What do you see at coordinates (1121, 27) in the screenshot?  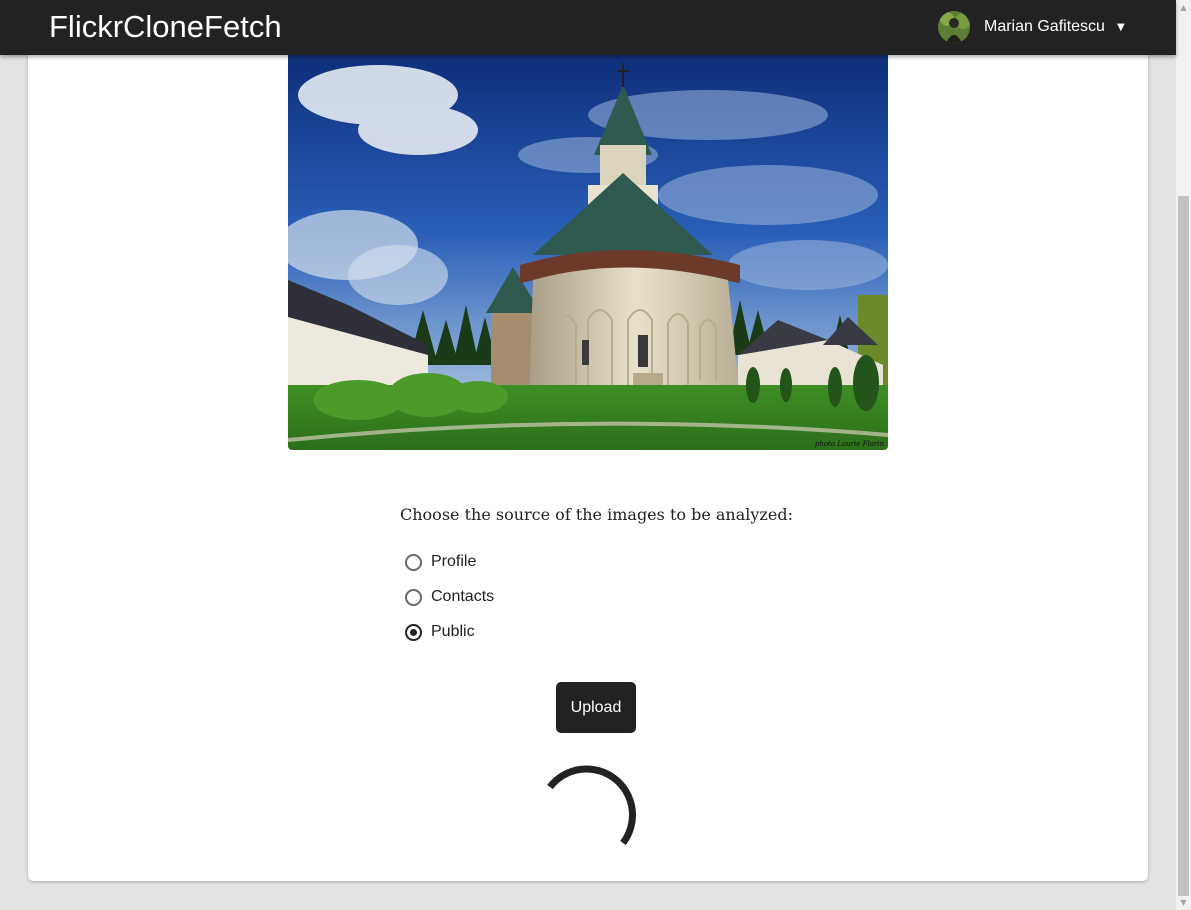 I see `caret-down-icon: ▼` at bounding box center [1121, 27].